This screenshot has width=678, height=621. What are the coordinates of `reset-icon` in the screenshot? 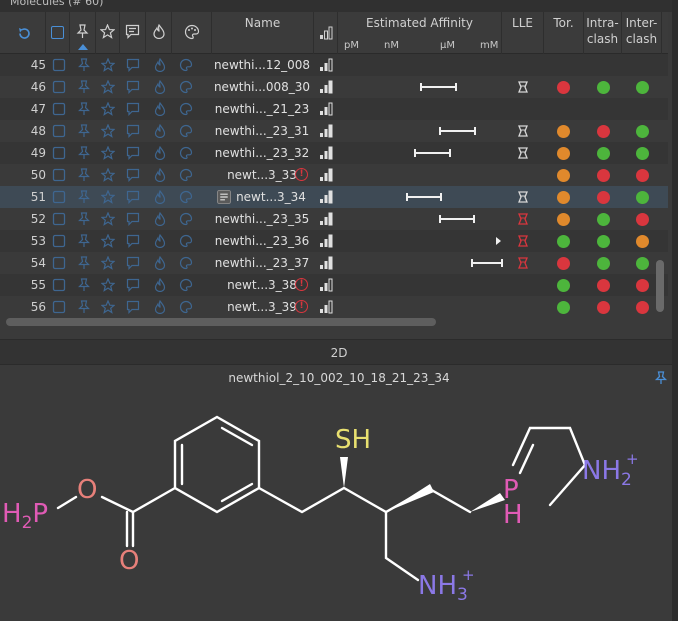 It's located at (24, 33).